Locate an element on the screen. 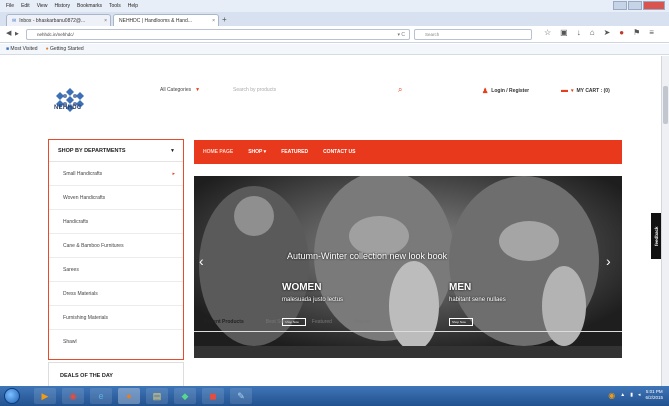 The height and width of the screenshot is (406, 669). back-arrow-icon: ◀ is located at coordinates (8, 33).